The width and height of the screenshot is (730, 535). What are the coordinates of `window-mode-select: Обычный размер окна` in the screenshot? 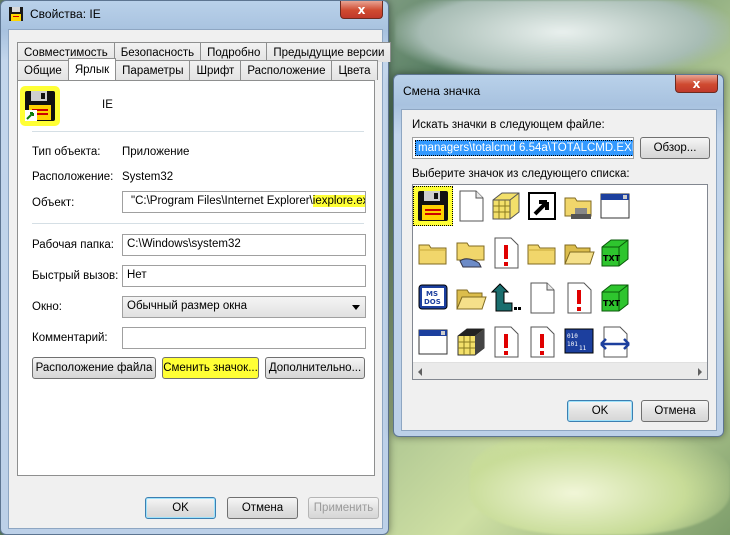 It's located at (244, 307).